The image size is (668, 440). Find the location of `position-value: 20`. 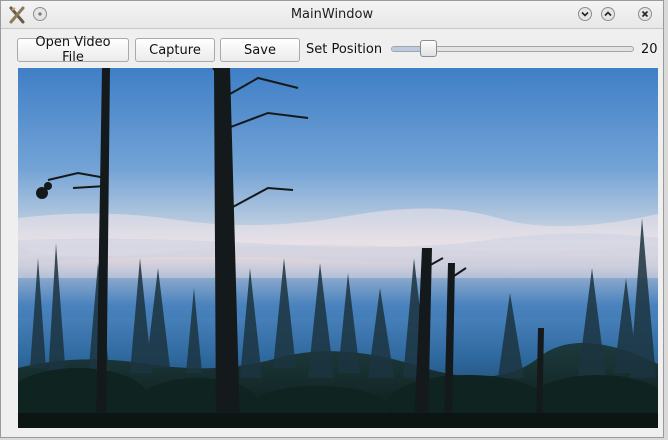

position-value: 20 is located at coordinates (649, 49).